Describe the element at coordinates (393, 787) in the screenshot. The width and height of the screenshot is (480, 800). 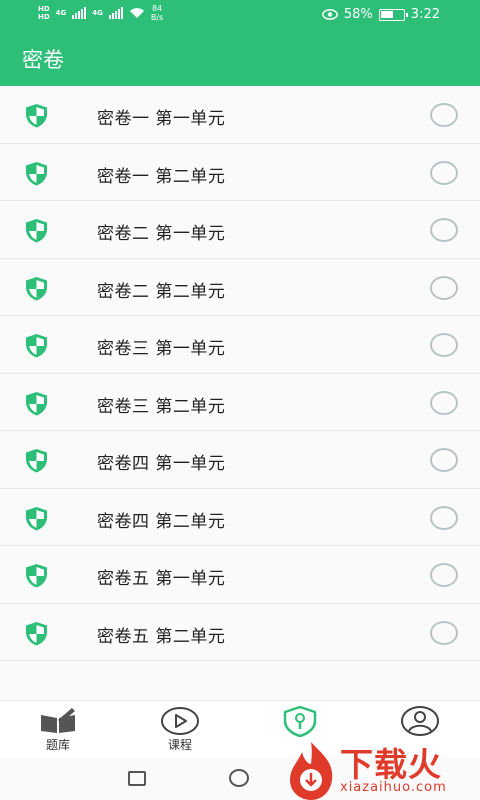
I see `watermark-url: xiazaihuo.com` at that location.